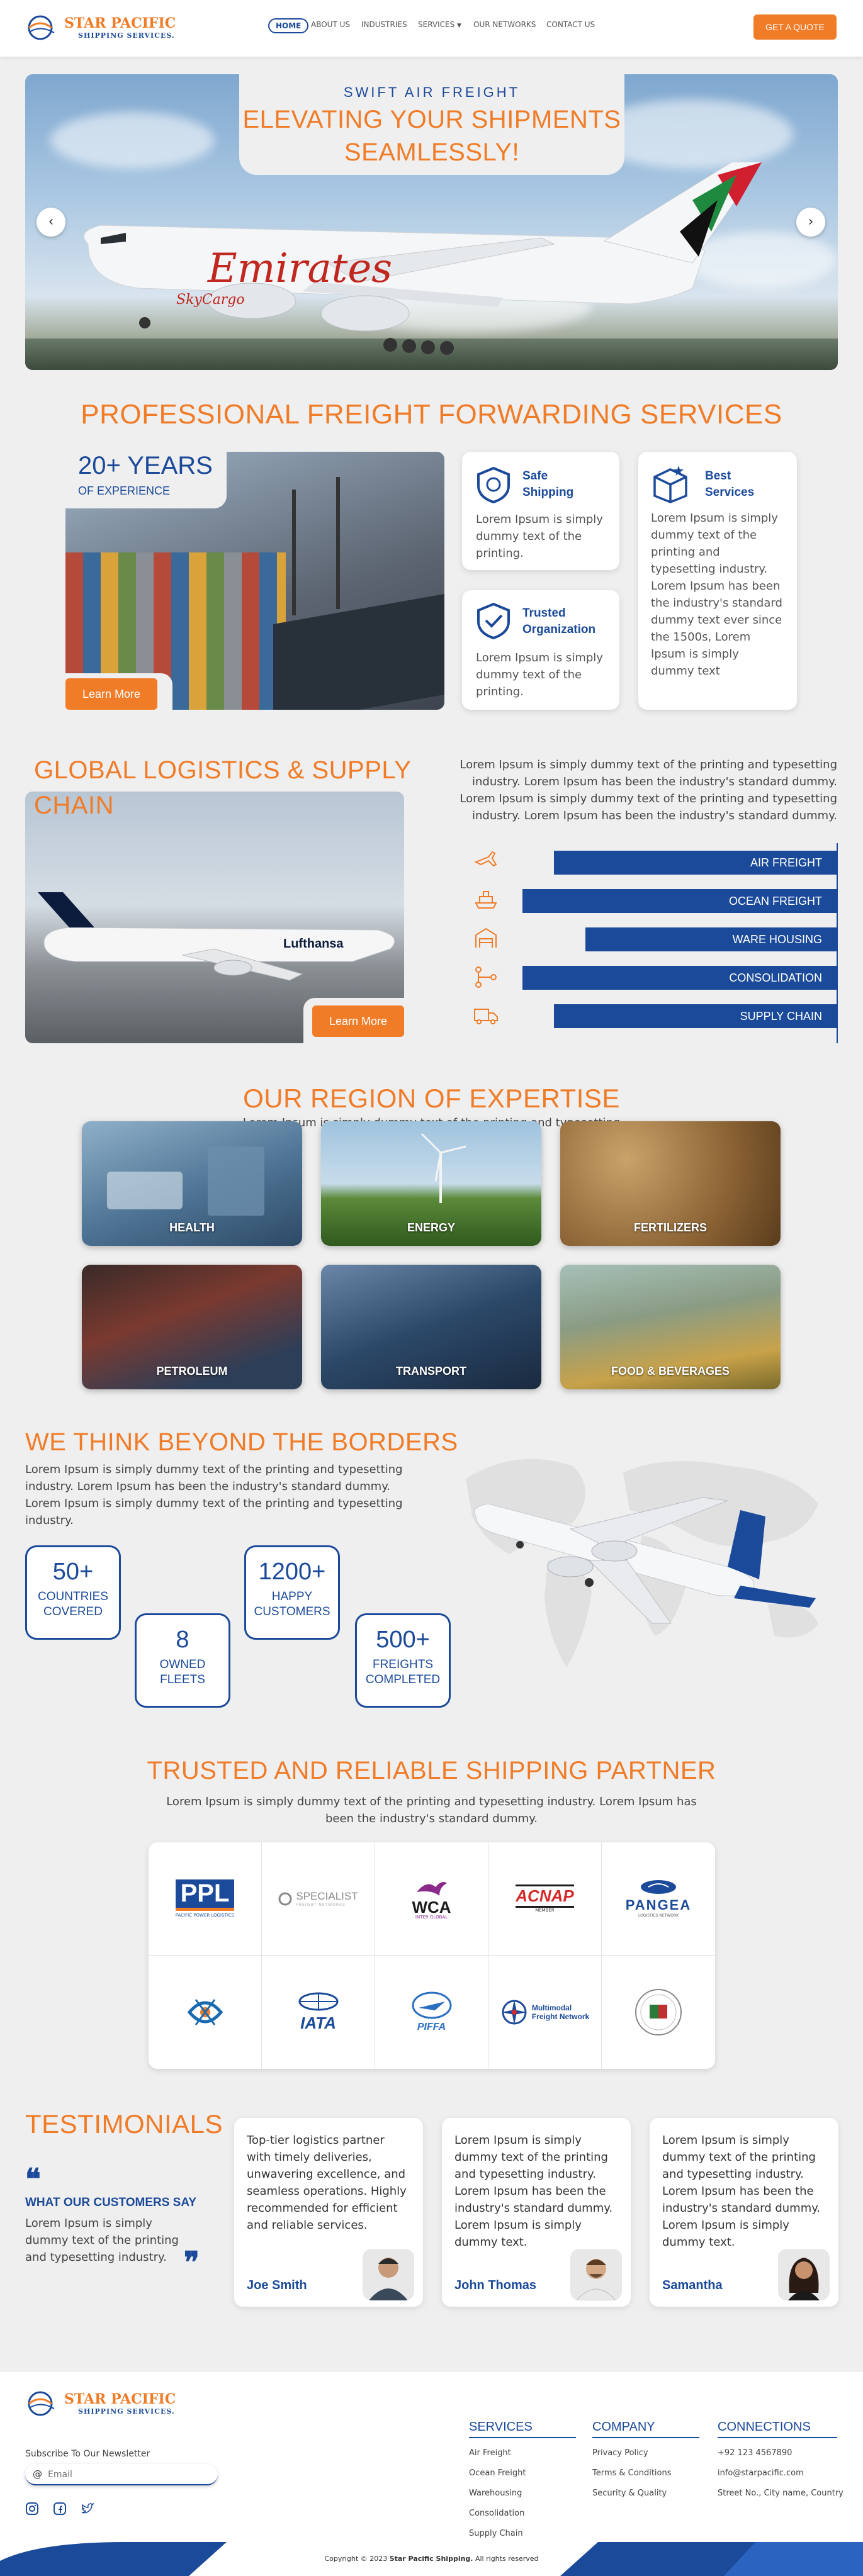 This screenshot has width=863, height=2576. What do you see at coordinates (810, 222) in the screenshot?
I see `hero-next-button: ›` at bounding box center [810, 222].